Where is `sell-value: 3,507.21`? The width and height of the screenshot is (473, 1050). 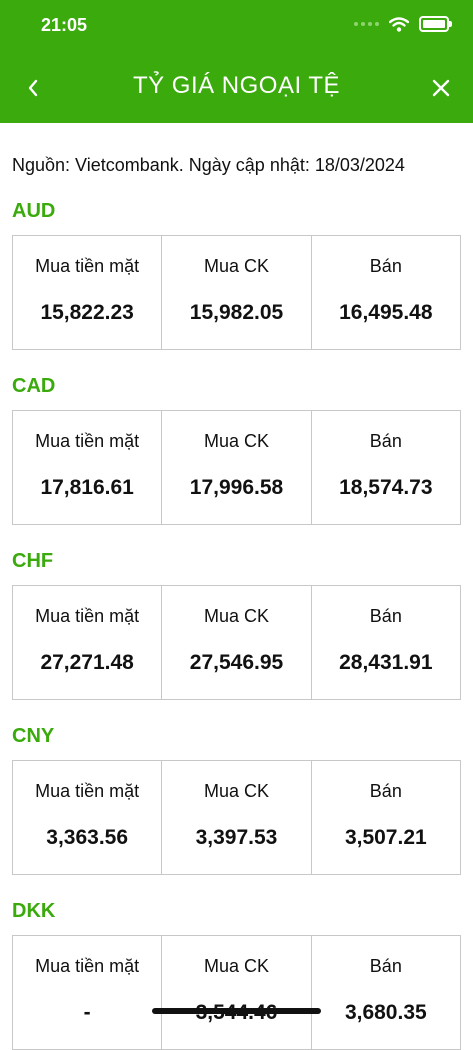 sell-value: 3,507.21 is located at coordinates (385, 837).